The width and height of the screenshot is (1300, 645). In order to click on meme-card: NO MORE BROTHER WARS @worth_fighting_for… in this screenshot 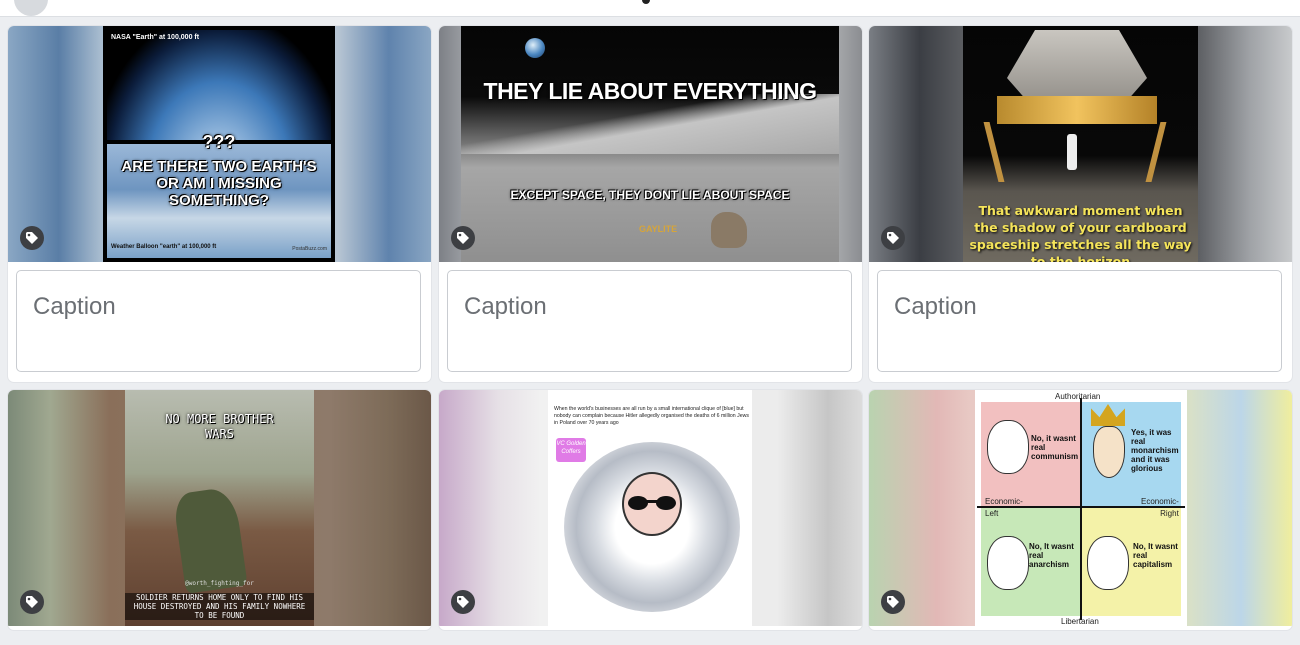, I will do `click(219, 510)`.